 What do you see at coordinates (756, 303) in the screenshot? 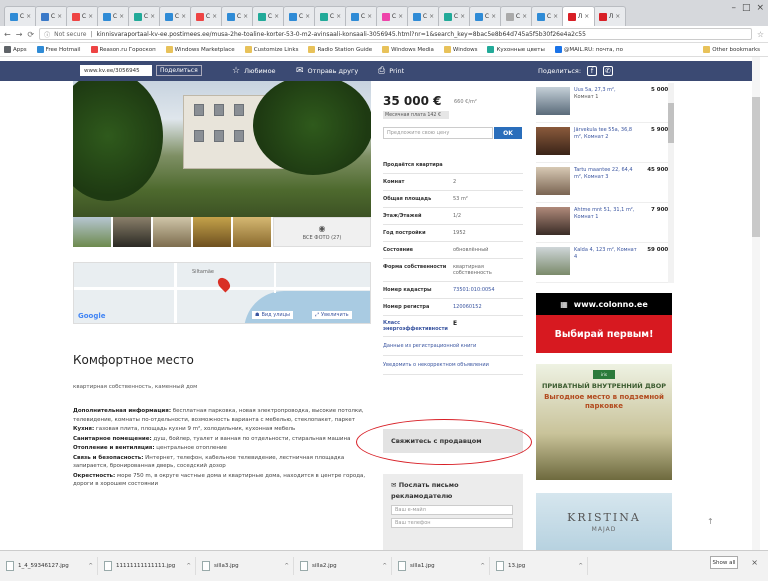
I see `page-scrollbar` at bounding box center [756, 303].